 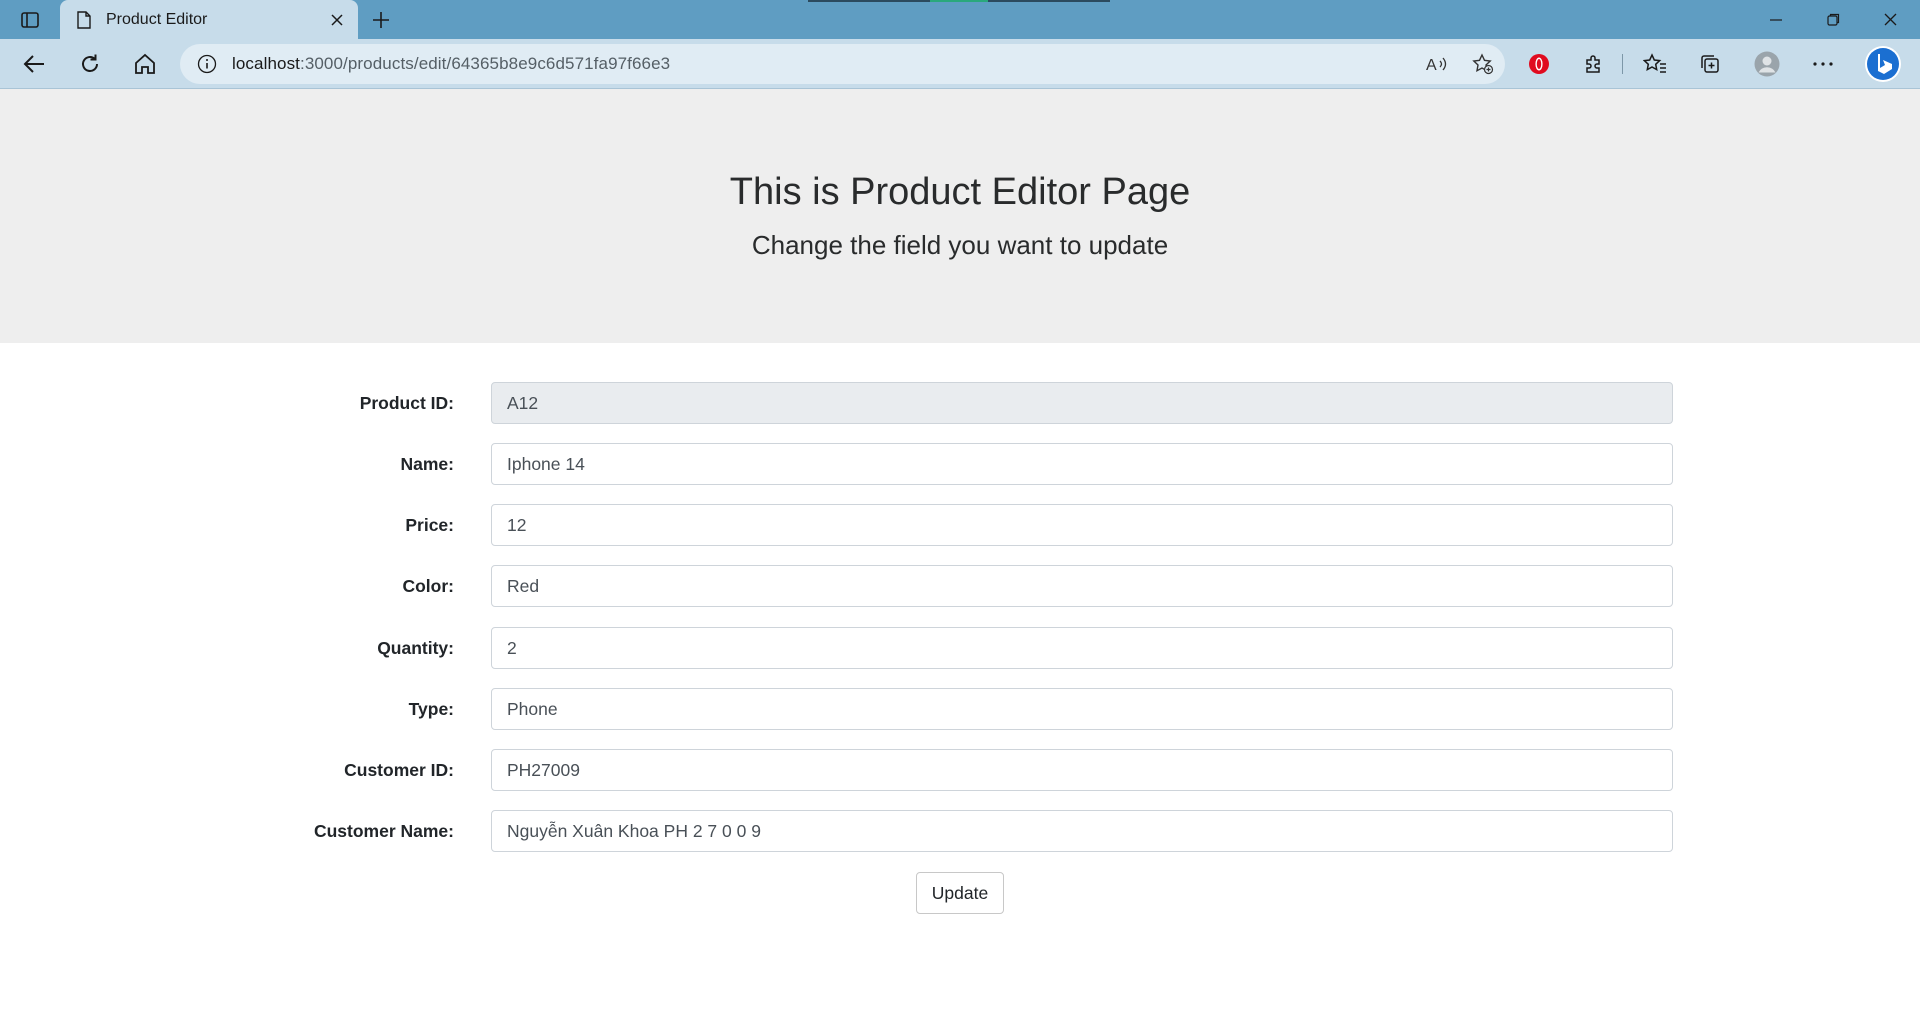 What do you see at coordinates (90, 64) in the screenshot?
I see `reload-icon` at bounding box center [90, 64].